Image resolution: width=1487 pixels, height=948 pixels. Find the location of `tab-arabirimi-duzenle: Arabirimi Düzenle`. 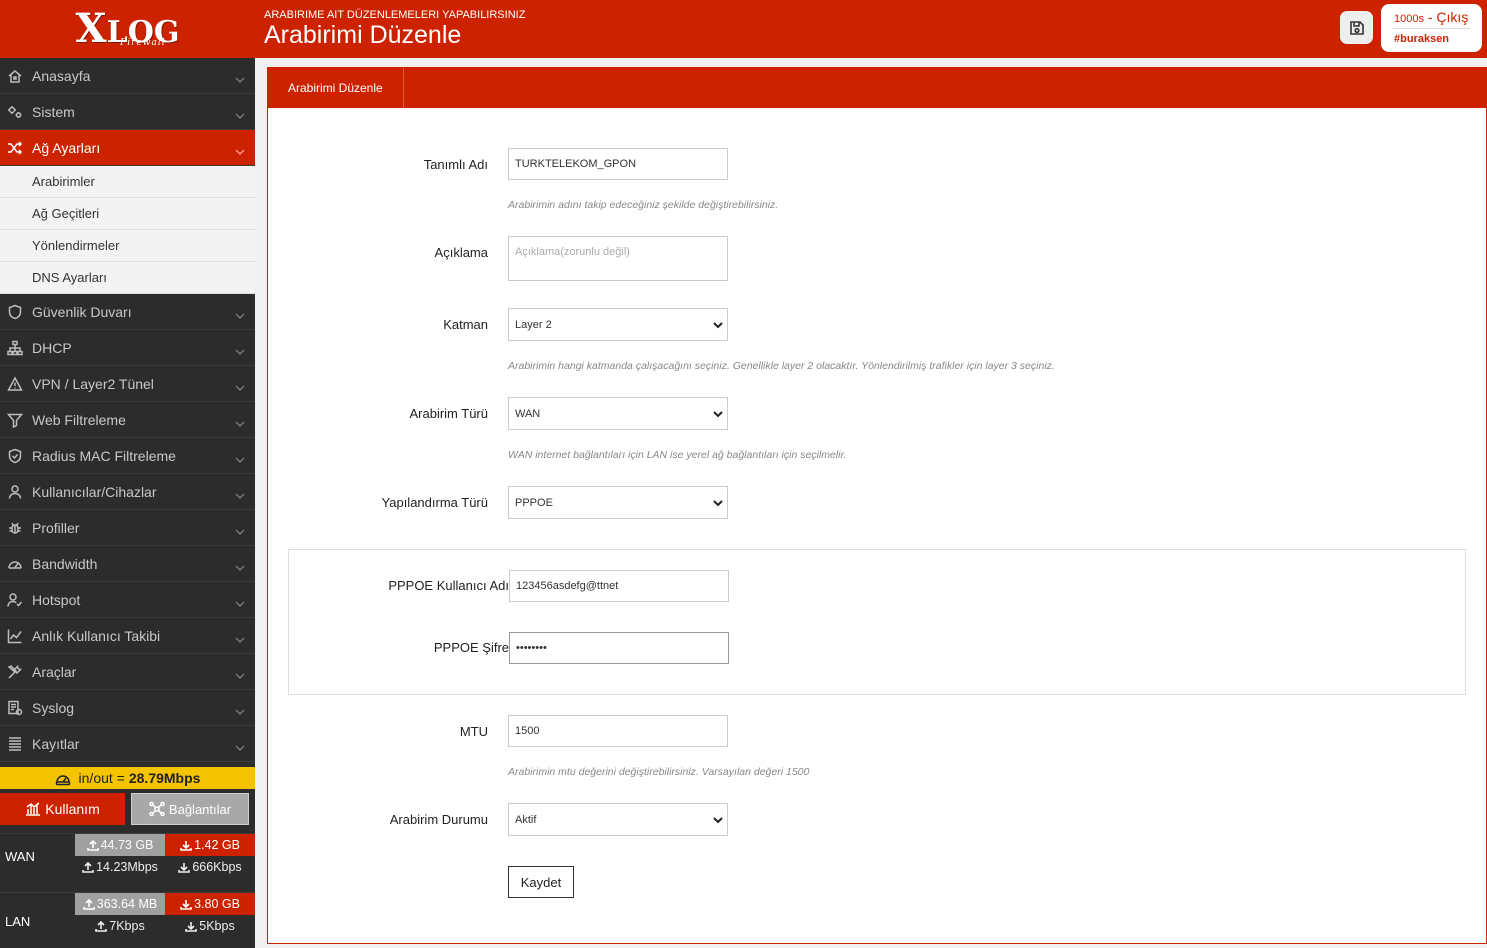

tab-arabirimi-duzenle: Arabirimi Düzenle is located at coordinates (336, 88).